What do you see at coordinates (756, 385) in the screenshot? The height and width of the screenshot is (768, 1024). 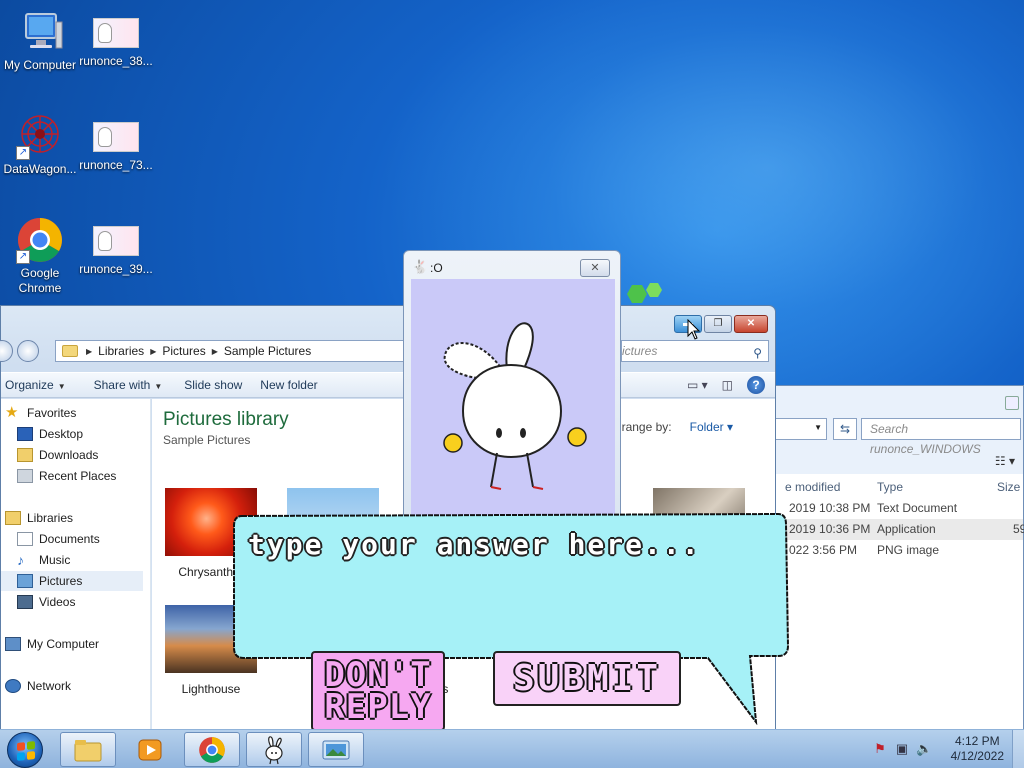 I see `help-icon: ?` at bounding box center [756, 385].